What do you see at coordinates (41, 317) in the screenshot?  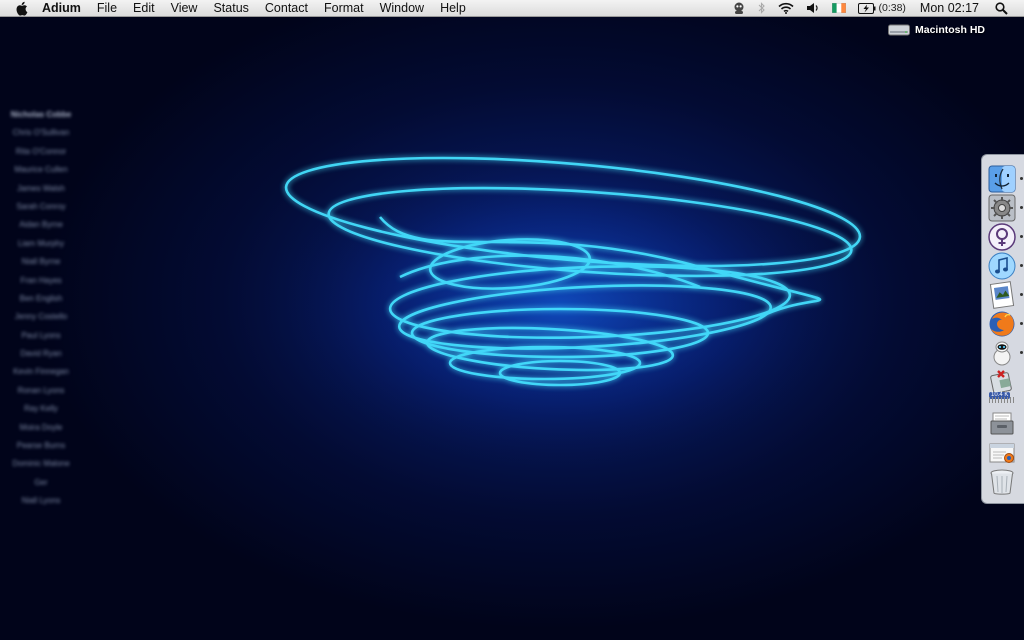 I see `contact-item: Jenny Costello` at bounding box center [41, 317].